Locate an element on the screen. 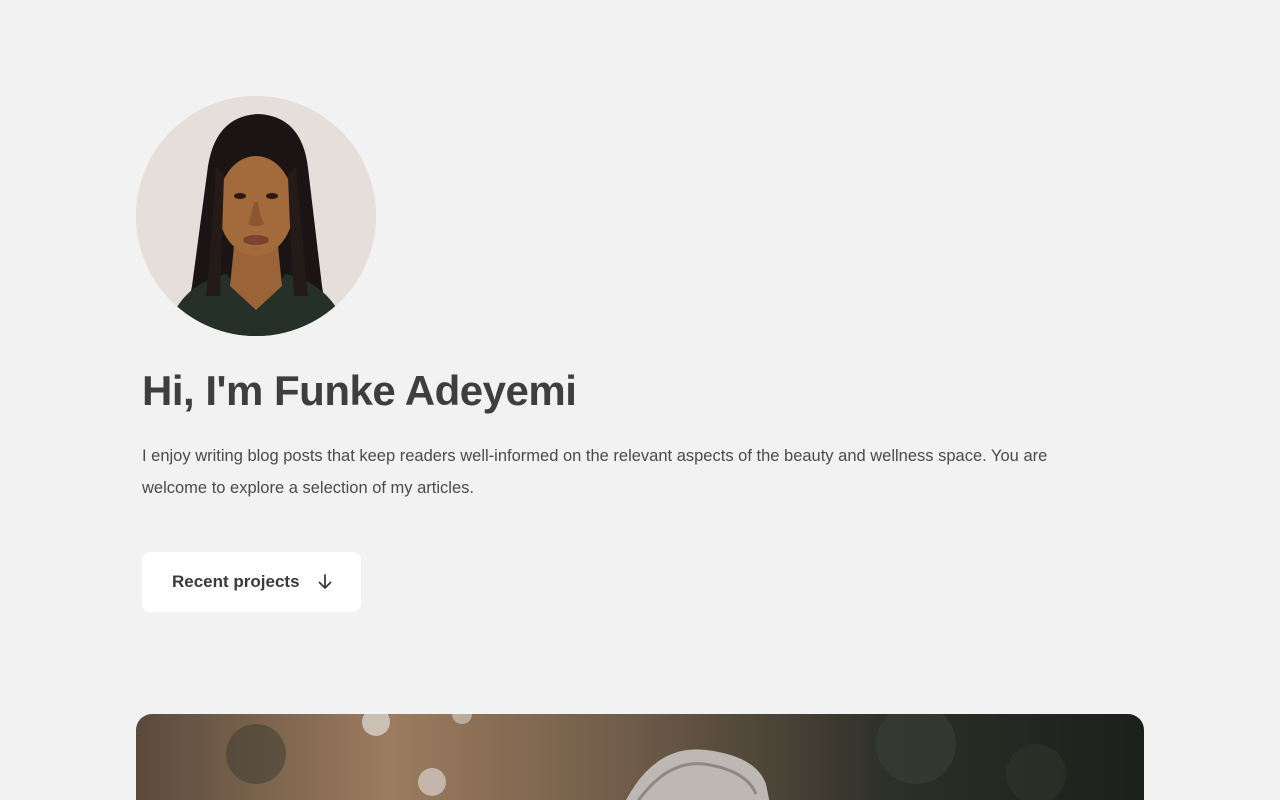 The height and width of the screenshot is (800, 1280). featured-project-image is located at coordinates (640, 757).